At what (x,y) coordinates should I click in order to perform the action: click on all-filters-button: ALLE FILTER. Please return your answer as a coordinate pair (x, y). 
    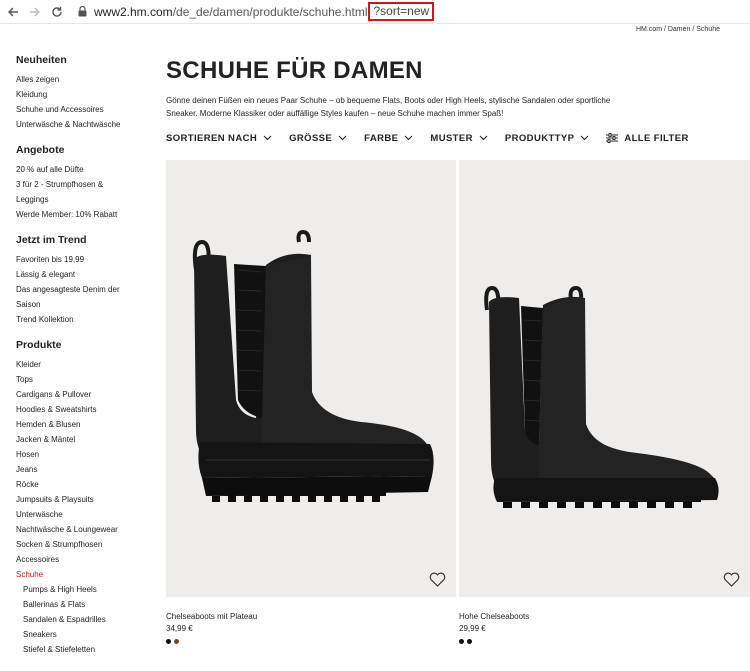
    Looking at the image, I should click on (647, 138).